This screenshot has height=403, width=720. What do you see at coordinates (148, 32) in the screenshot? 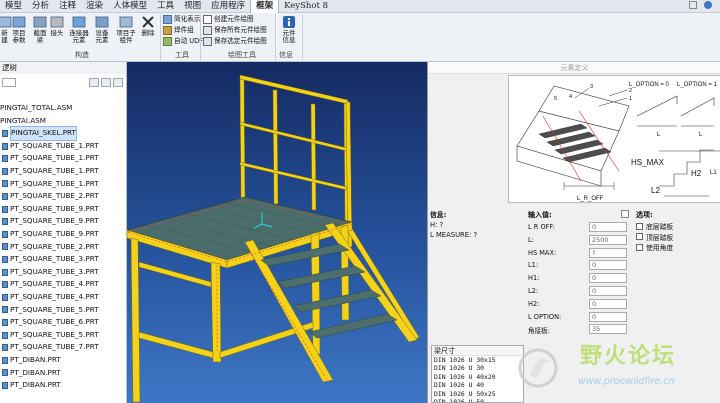
I see `delete-button: 删除` at bounding box center [148, 32].